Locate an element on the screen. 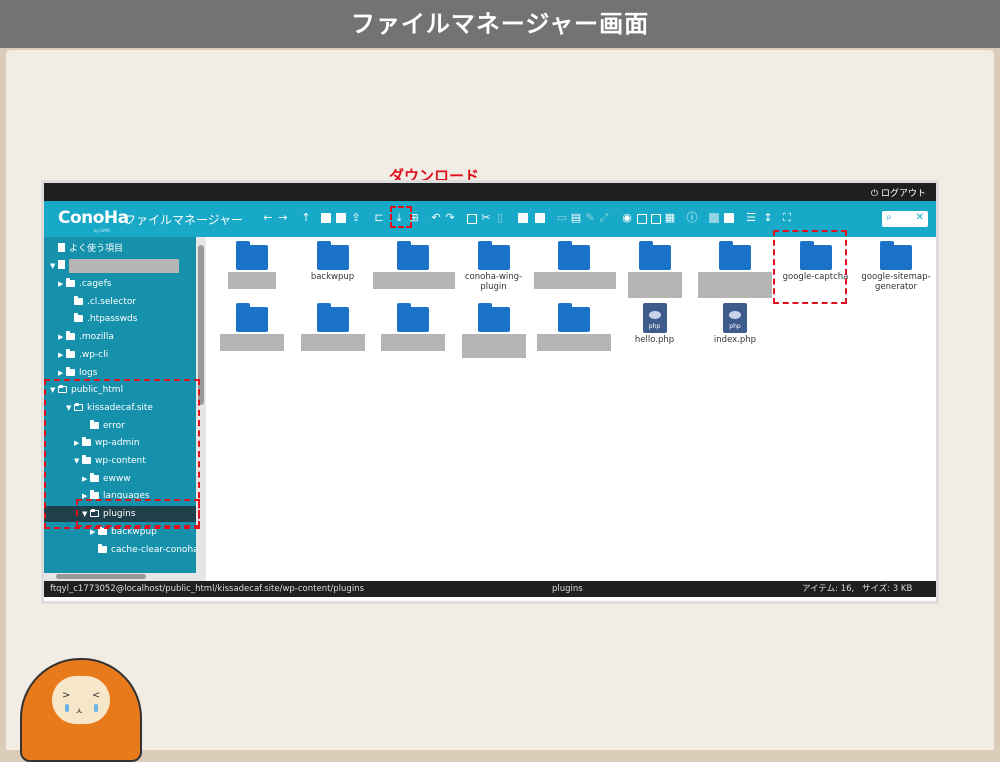 The height and width of the screenshot is (762, 1000). favorites-item: よく使う項目 is located at coordinates (132, 249).